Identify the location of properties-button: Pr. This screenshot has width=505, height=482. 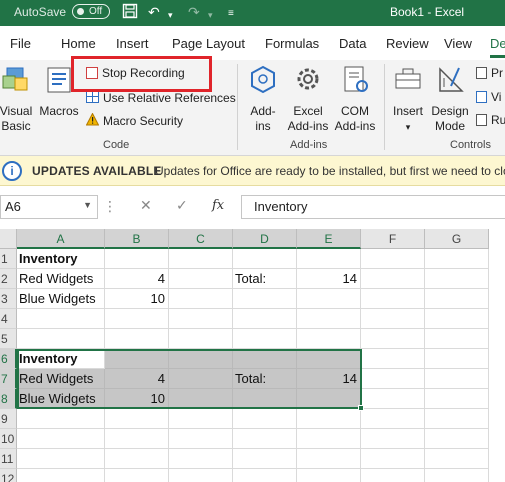
(489, 73).